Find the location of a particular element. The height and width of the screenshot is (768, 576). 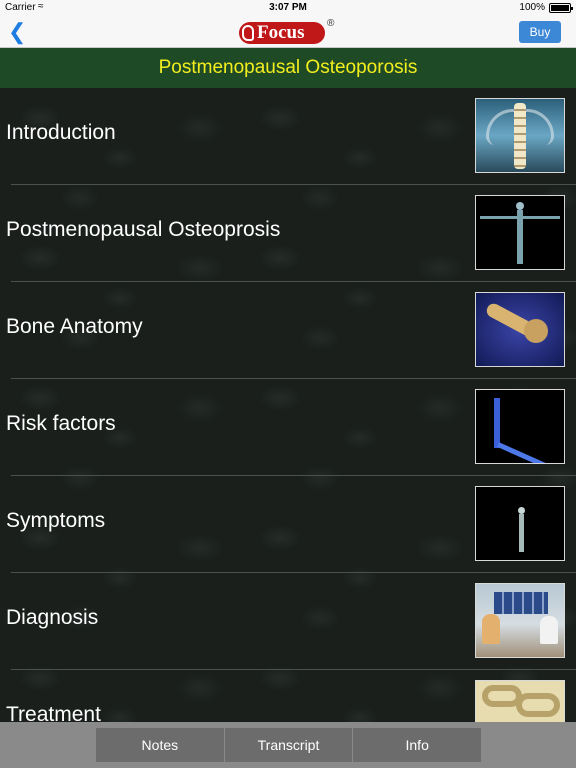

back-button: ❮ is located at coordinates (17, 32).